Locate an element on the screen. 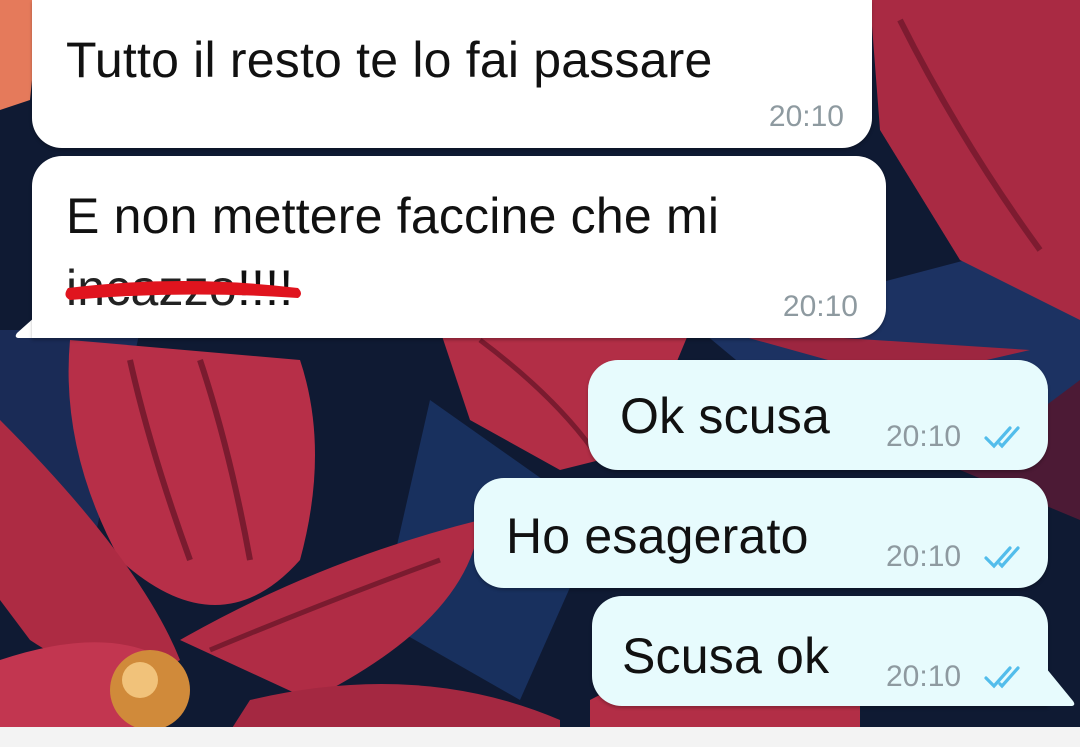 The width and height of the screenshot is (1080, 747). message-text: Ok scusa is located at coordinates (725, 416).